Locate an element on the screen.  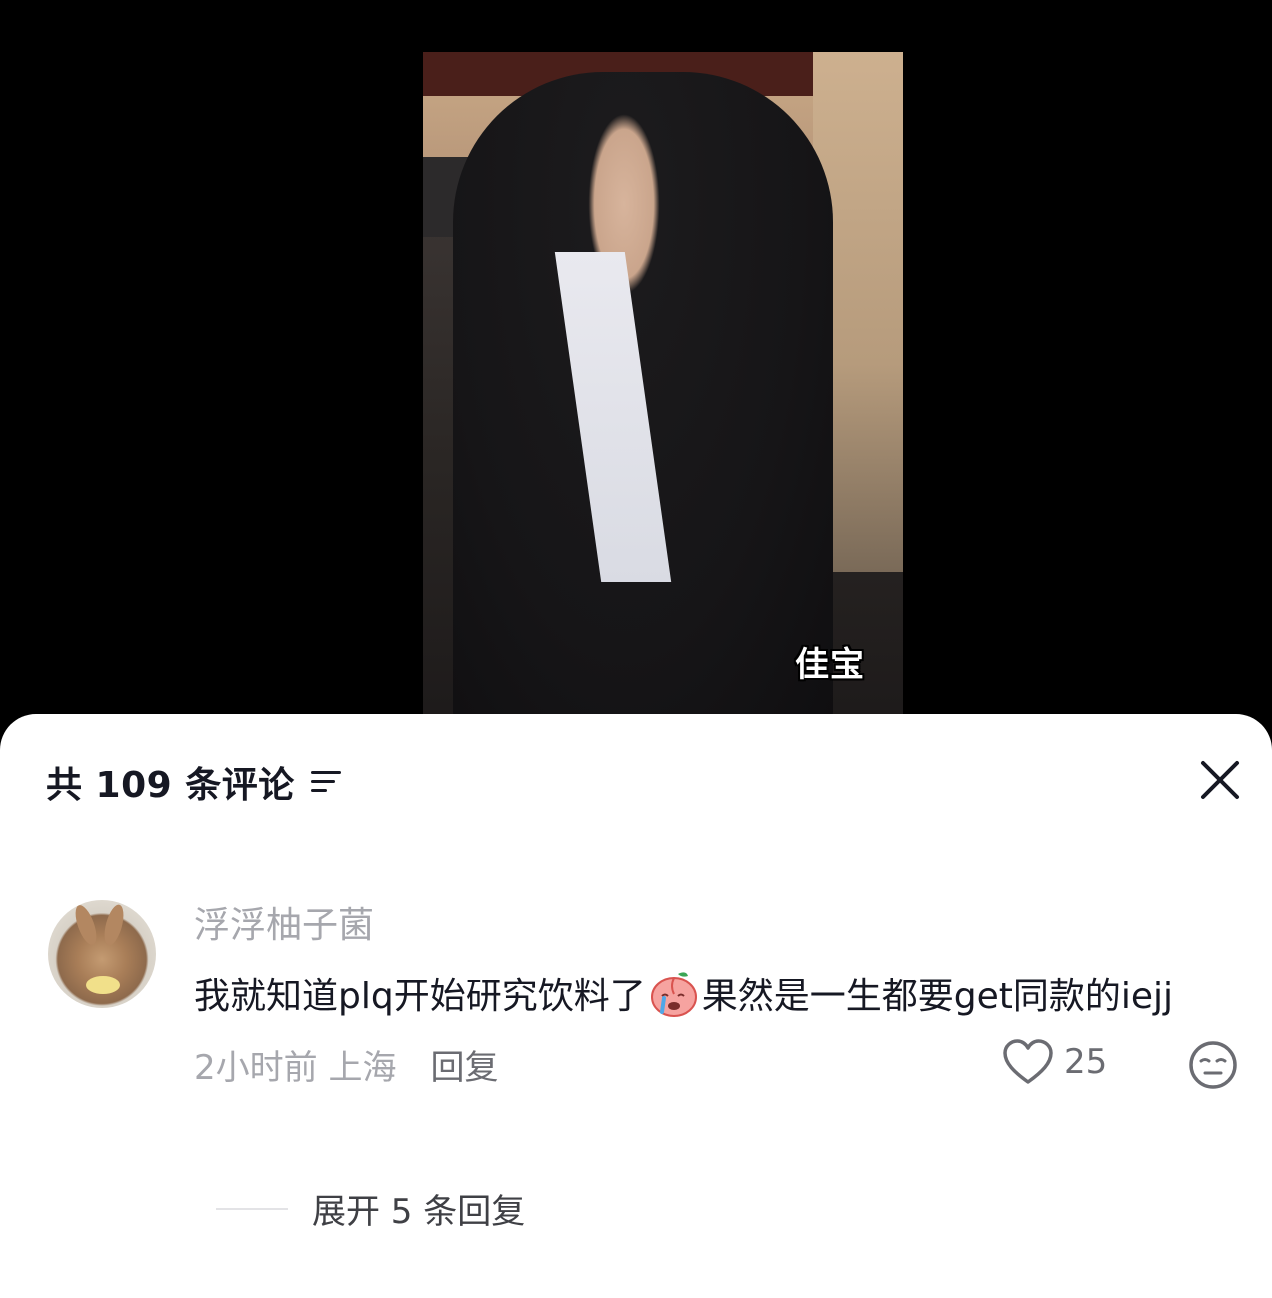
comment-count-title: 共 109 条评论 is located at coordinates (170, 785).